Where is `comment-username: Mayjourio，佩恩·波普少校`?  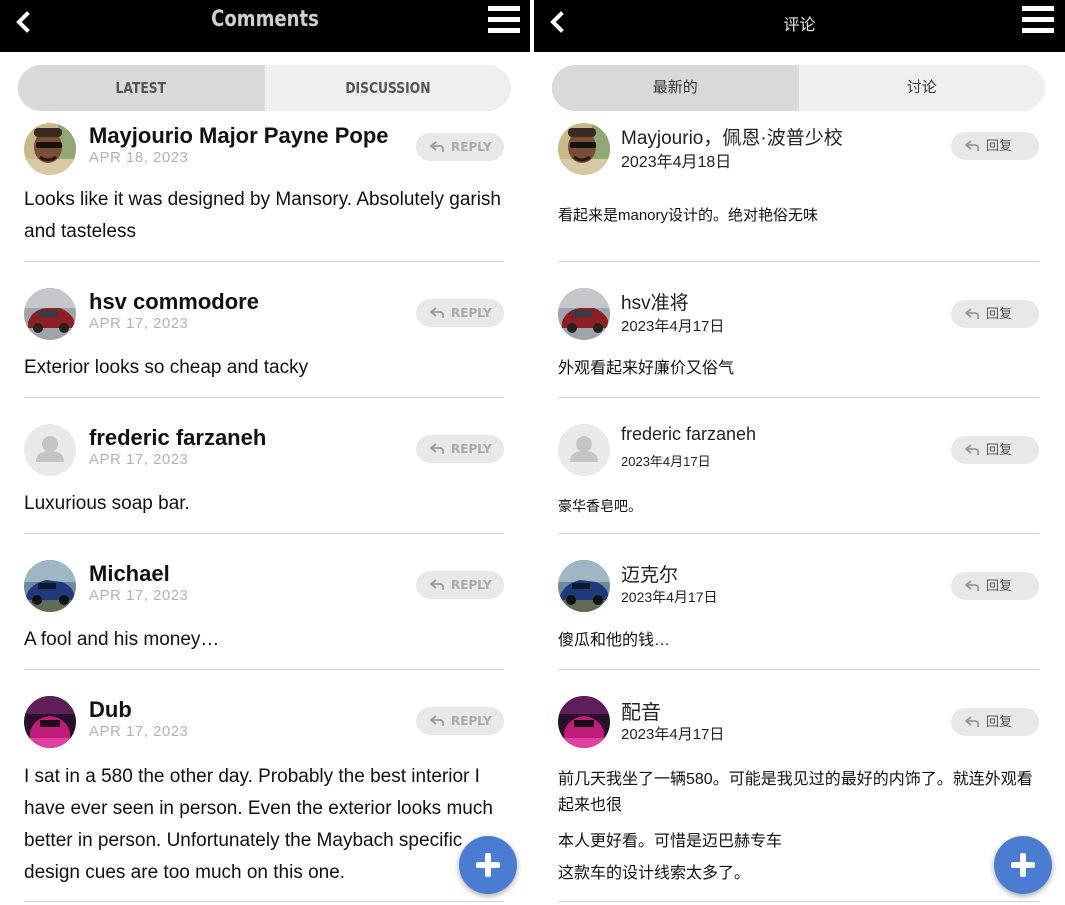 comment-username: Mayjourio，佩恩·波普少校 is located at coordinates (732, 136).